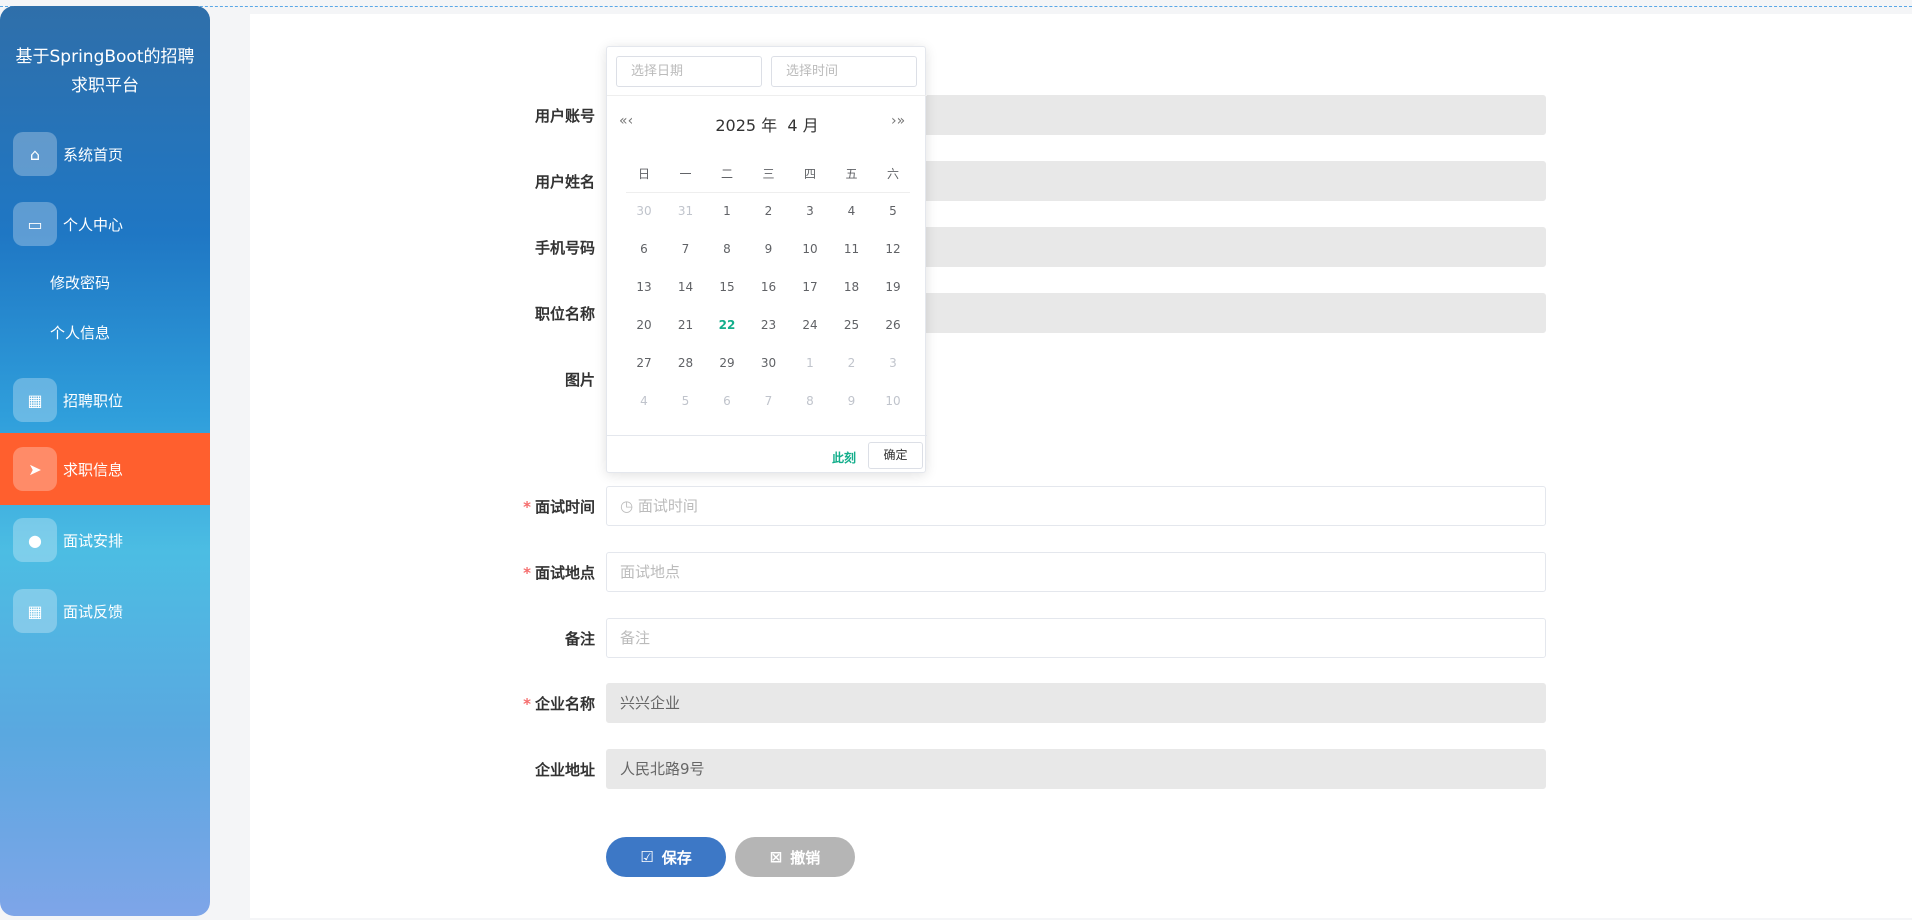  I want to click on time-input: 选择时间, so click(844, 71).